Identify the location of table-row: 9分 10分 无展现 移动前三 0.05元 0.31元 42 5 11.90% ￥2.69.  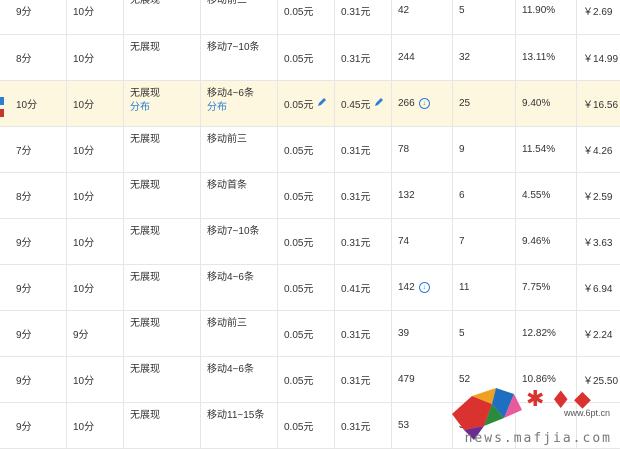
(310, 17).